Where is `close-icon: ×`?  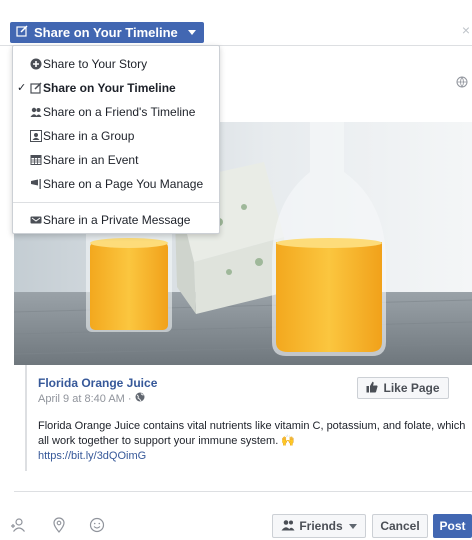
close-icon: × is located at coordinates (466, 30).